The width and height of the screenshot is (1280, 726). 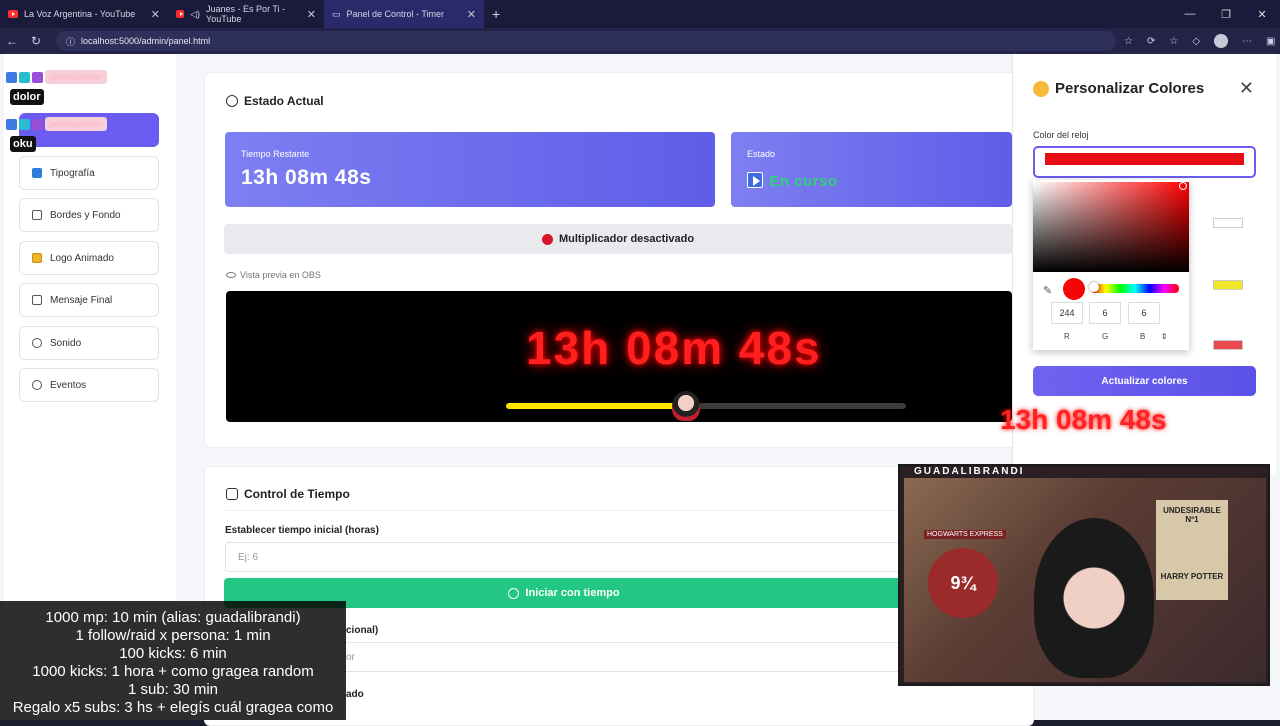 What do you see at coordinates (1074, 289) in the screenshot?
I see `color-preview` at bounding box center [1074, 289].